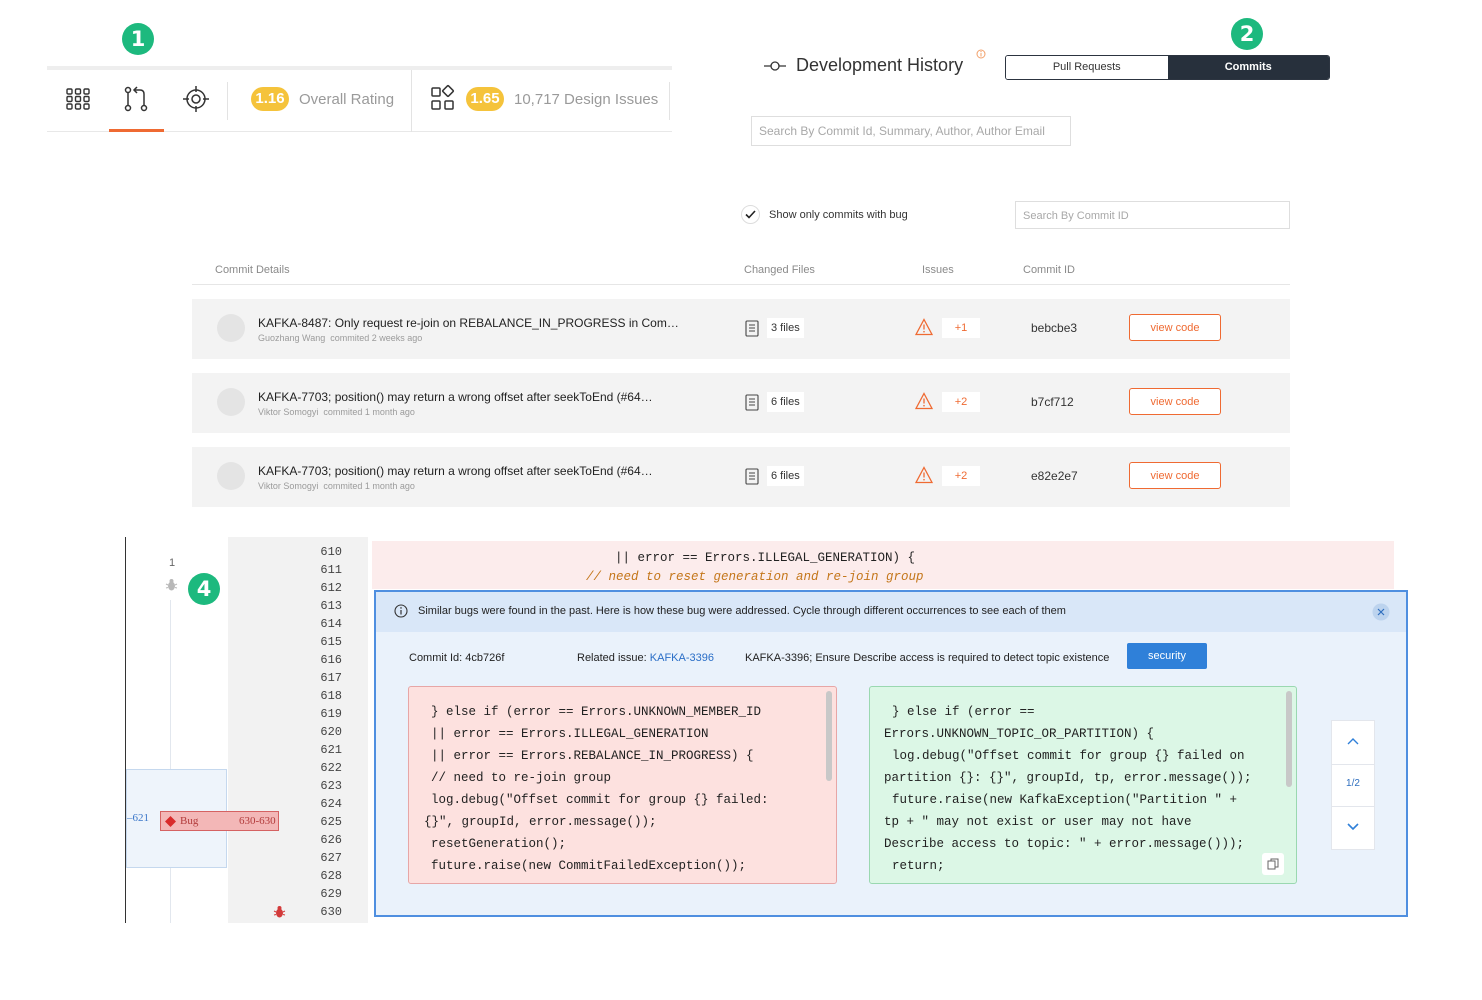 The image size is (1482, 1000). Describe the element at coordinates (331, 840) in the screenshot. I see `line-number: 626` at that location.